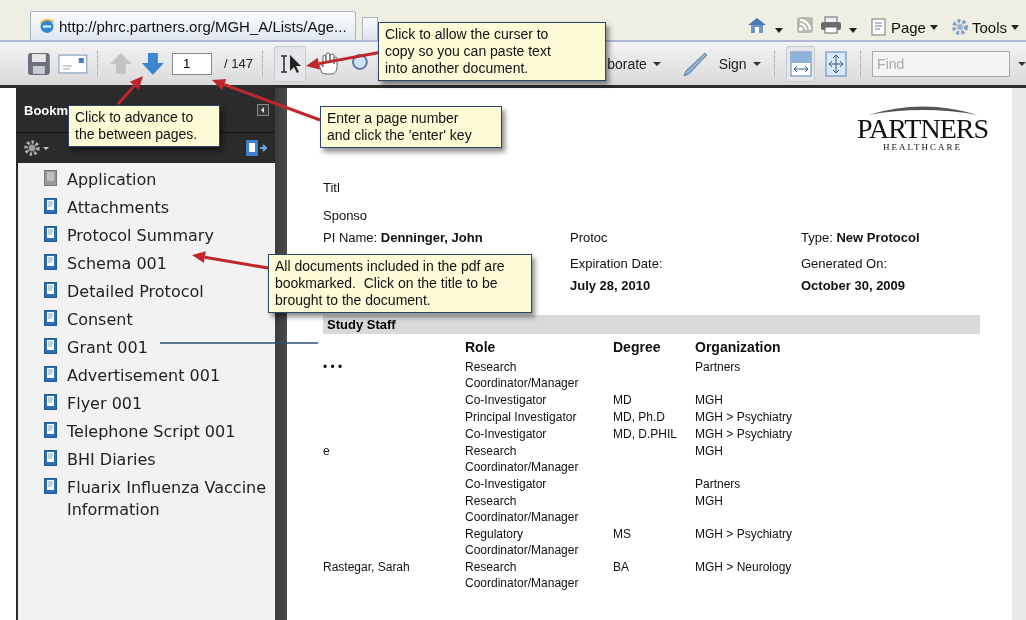 The image size is (1026, 620). What do you see at coordinates (621, 567) in the screenshot?
I see `table-cell: BA` at bounding box center [621, 567].